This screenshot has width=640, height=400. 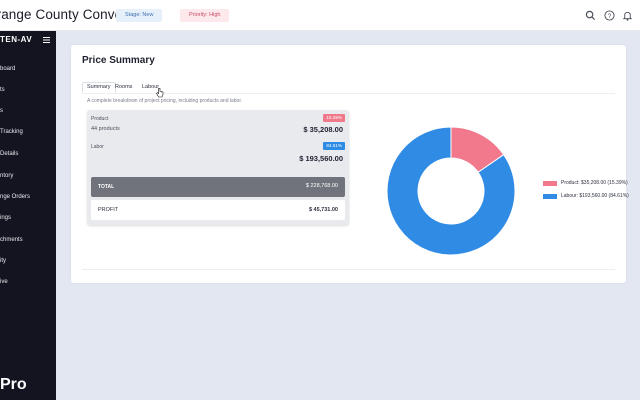 I want to click on sidebar-item-contacts: ts, so click(x=2, y=90).